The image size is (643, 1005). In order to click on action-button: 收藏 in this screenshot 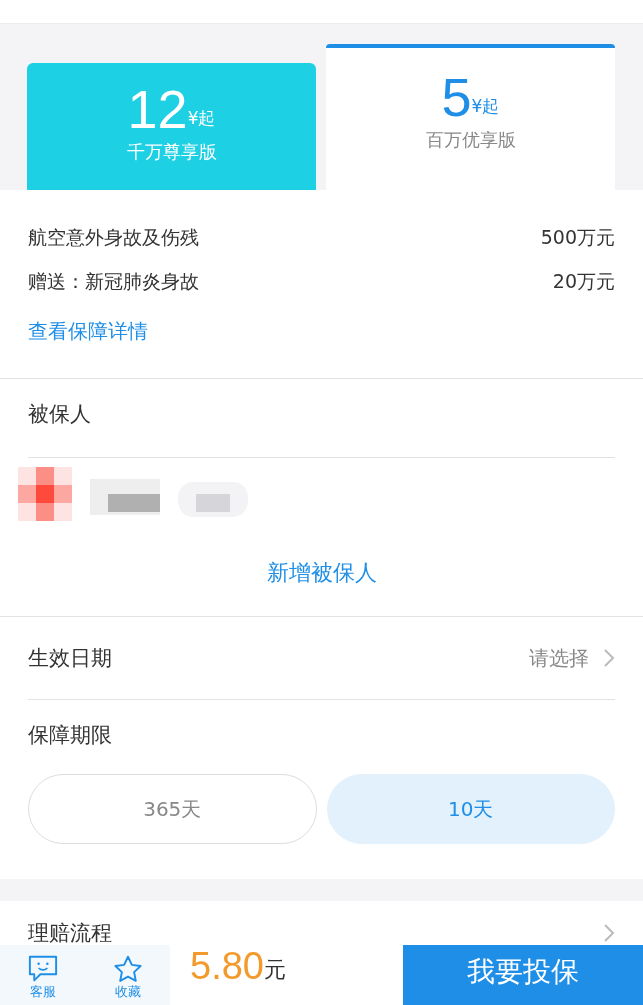, I will do `click(127, 980)`.